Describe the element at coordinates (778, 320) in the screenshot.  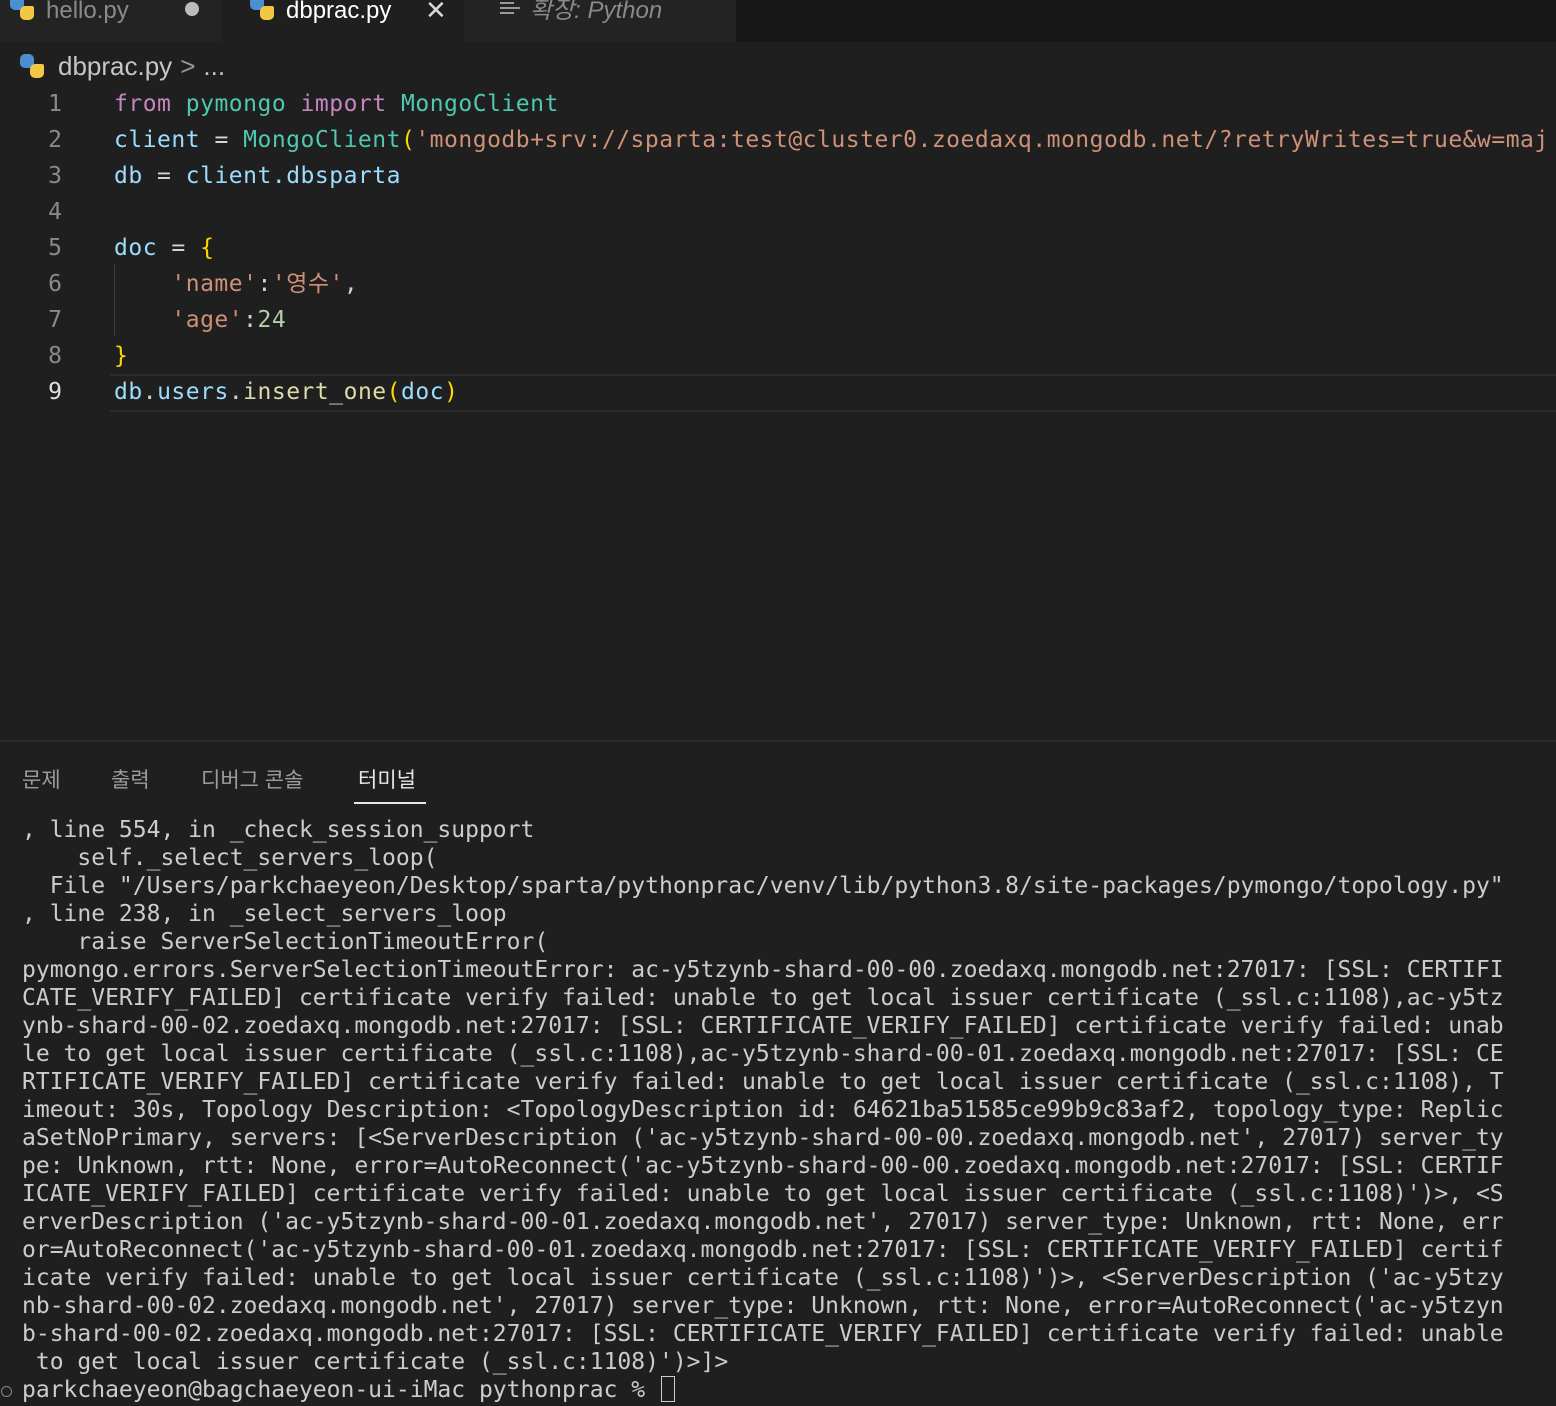
I see `code-line: 7 'age':24` at that location.